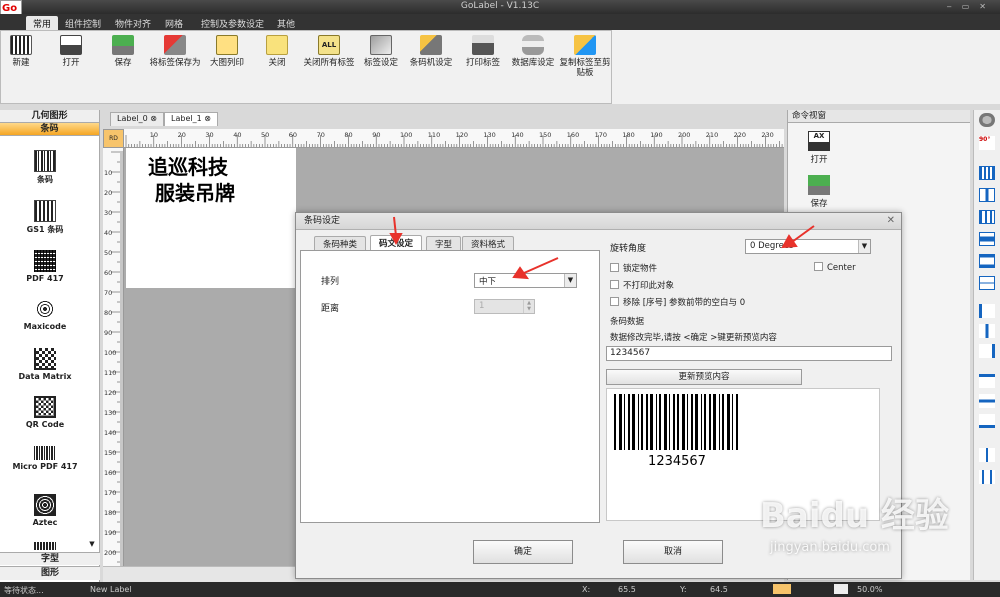  Describe the element at coordinates (987, 477) in the screenshot. I see `distribute-v-icon` at that location.